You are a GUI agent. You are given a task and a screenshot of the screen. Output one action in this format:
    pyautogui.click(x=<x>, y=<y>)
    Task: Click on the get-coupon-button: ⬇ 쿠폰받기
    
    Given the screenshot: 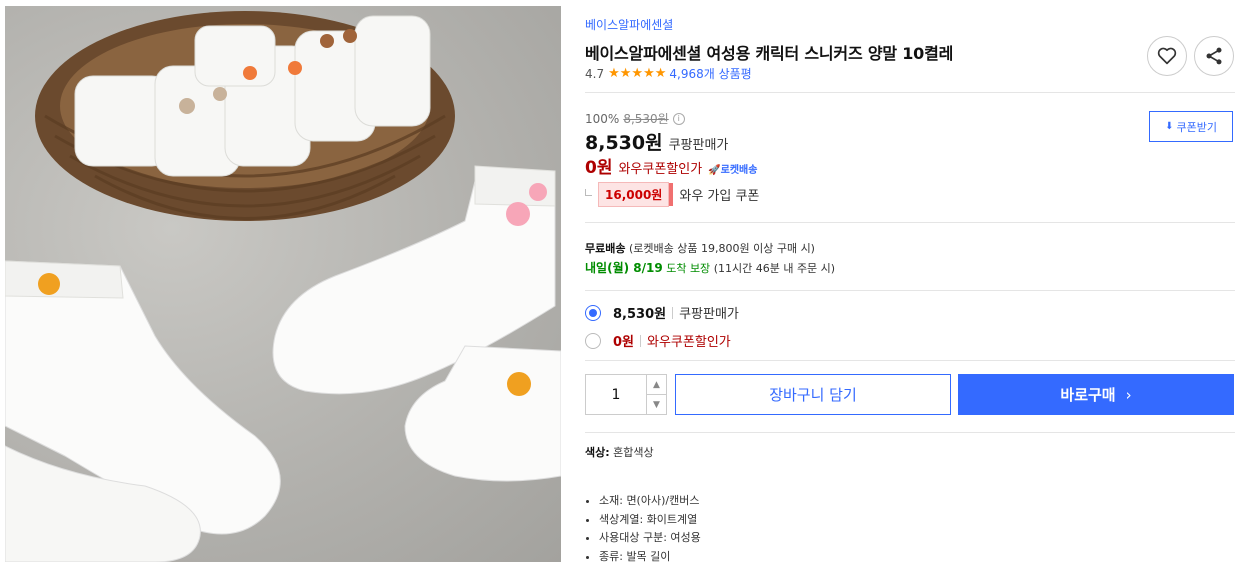 What is the action you would take?
    pyautogui.click(x=1191, y=126)
    